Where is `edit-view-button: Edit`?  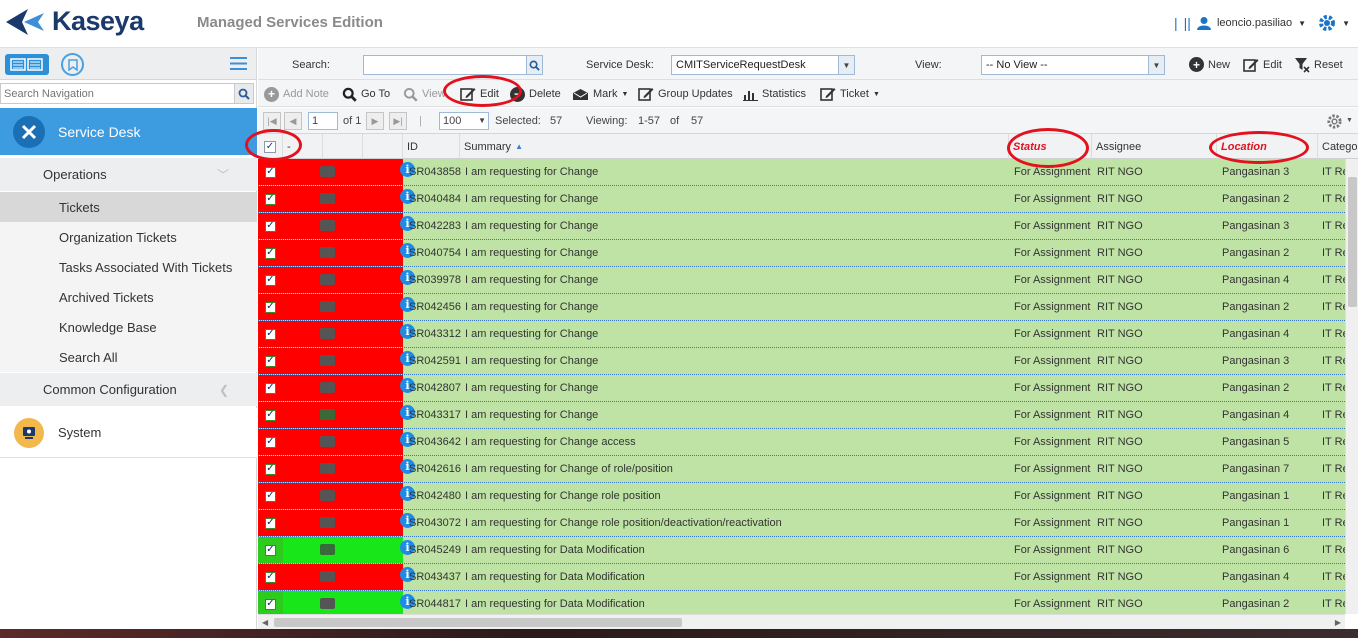 edit-view-button: Edit is located at coordinates (1262, 65).